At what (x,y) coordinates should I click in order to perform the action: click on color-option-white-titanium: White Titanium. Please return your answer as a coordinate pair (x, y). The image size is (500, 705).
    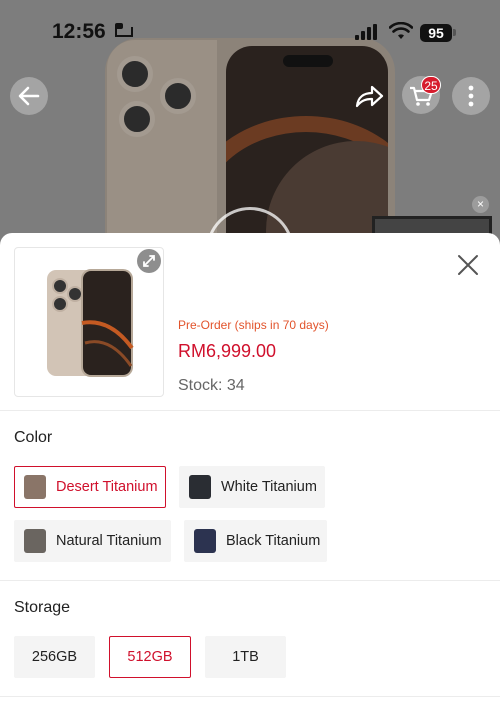
    Looking at the image, I should click on (252, 487).